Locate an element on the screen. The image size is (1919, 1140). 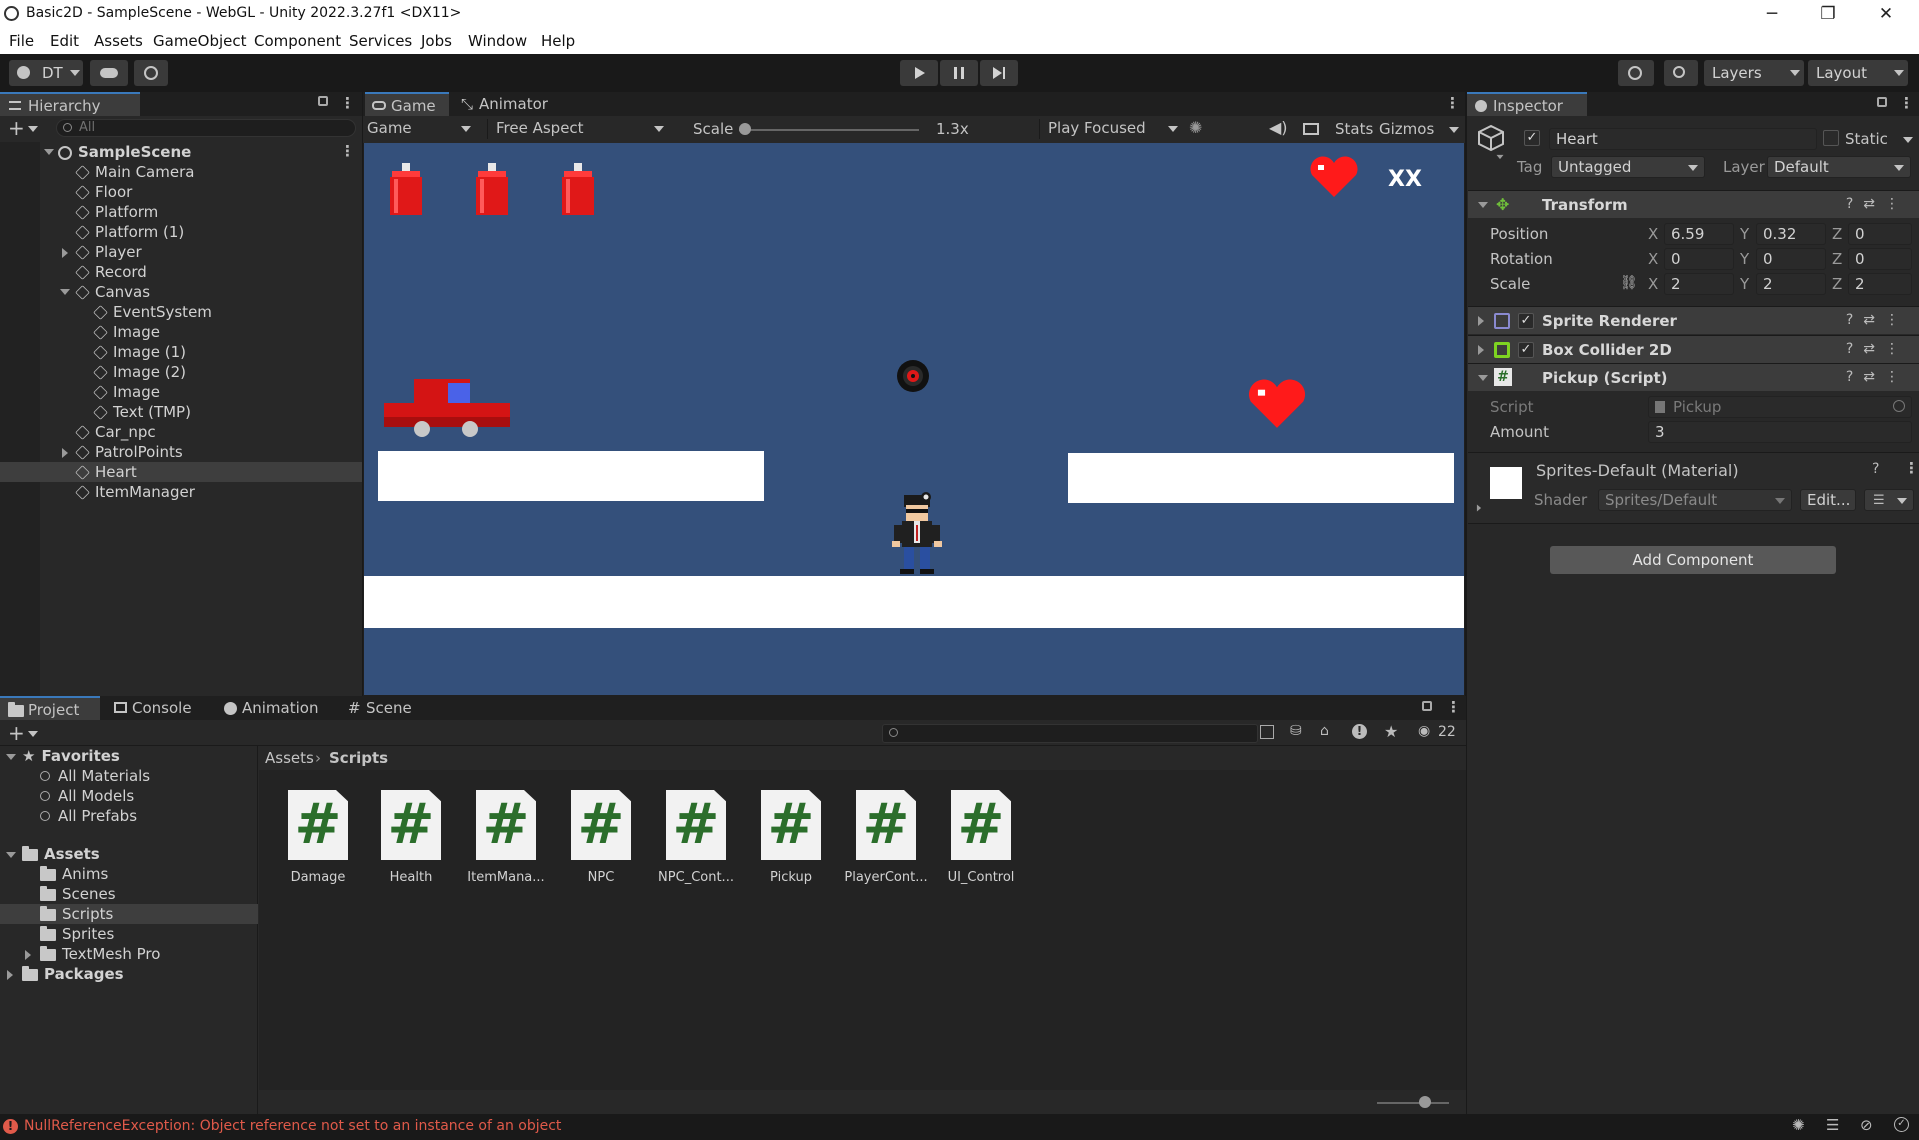
hierarchy-item-player: Player is located at coordinates (108, 252).